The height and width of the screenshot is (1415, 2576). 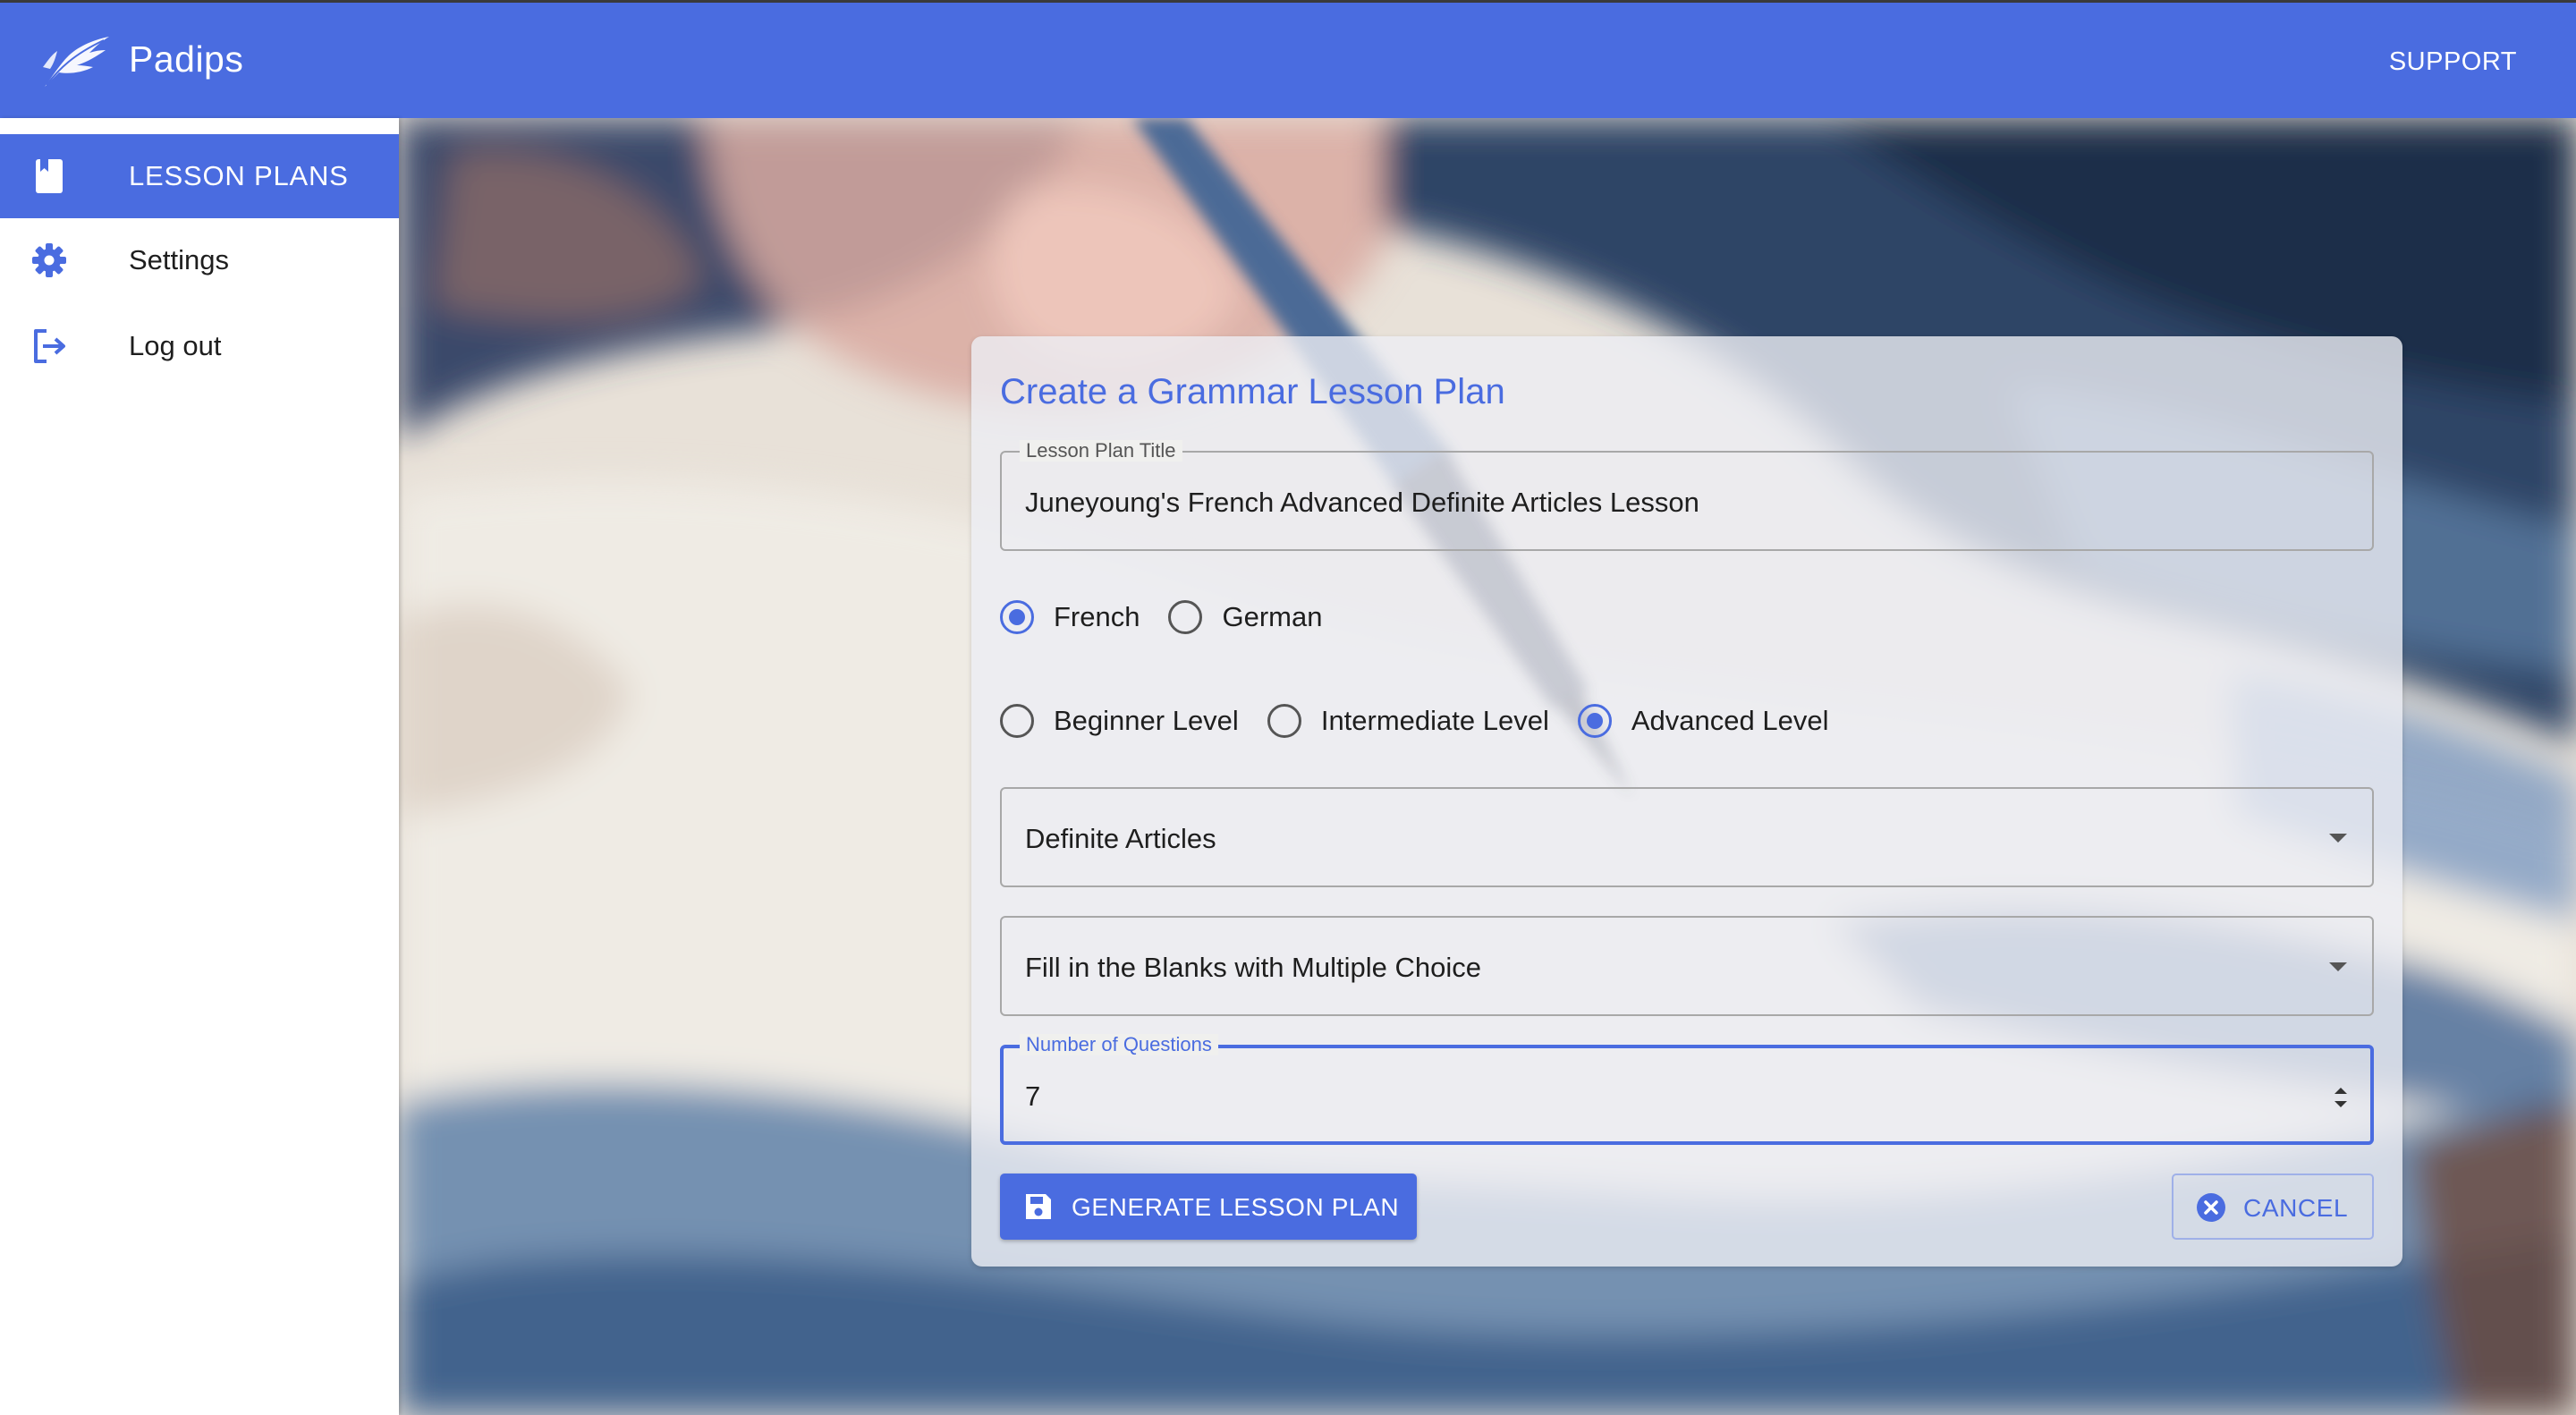 I want to click on radio-label: German, so click(x=1272, y=616).